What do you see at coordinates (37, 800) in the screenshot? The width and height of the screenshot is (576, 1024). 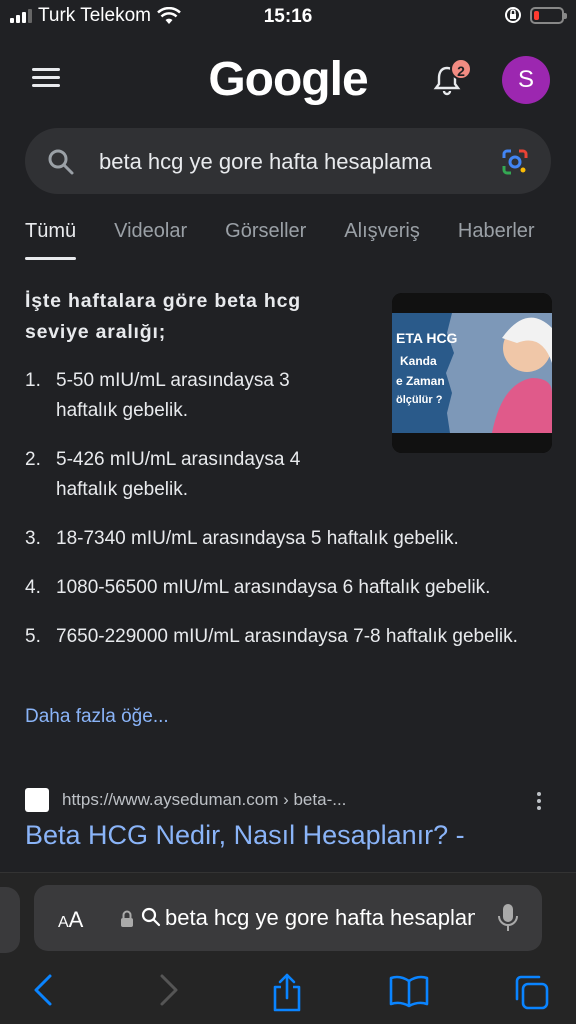 I see `site-favicon` at bounding box center [37, 800].